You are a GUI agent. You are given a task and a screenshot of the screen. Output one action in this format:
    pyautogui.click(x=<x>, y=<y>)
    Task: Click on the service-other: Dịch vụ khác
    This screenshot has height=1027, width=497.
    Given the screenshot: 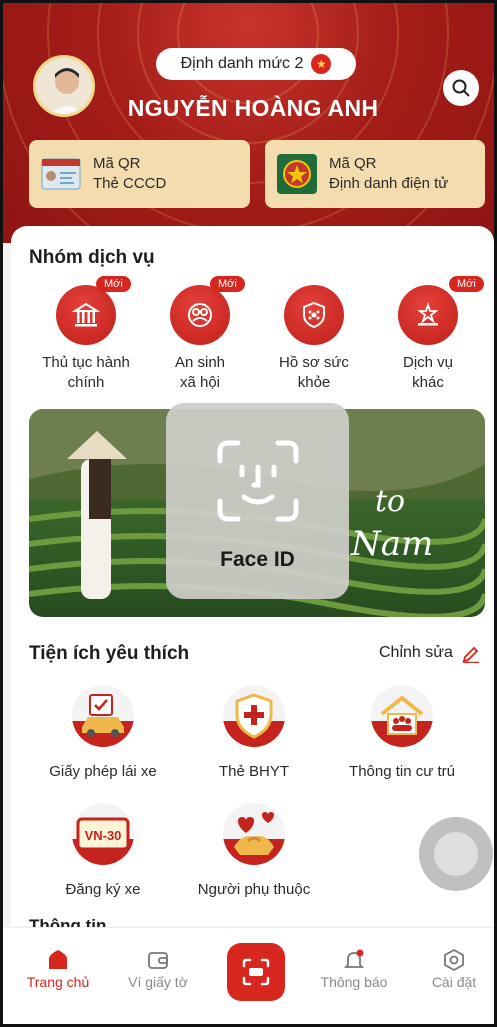 What is the action you would take?
    pyautogui.click(x=428, y=339)
    